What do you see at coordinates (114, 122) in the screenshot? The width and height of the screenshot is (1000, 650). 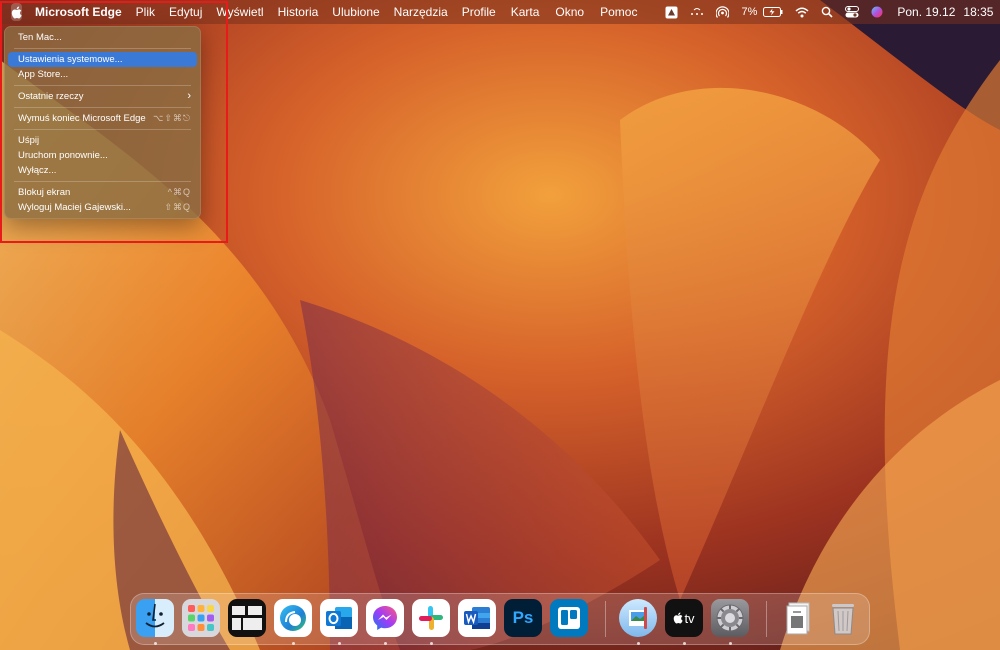 I see `annotation-highlight-box` at bounding box center [114, 122].